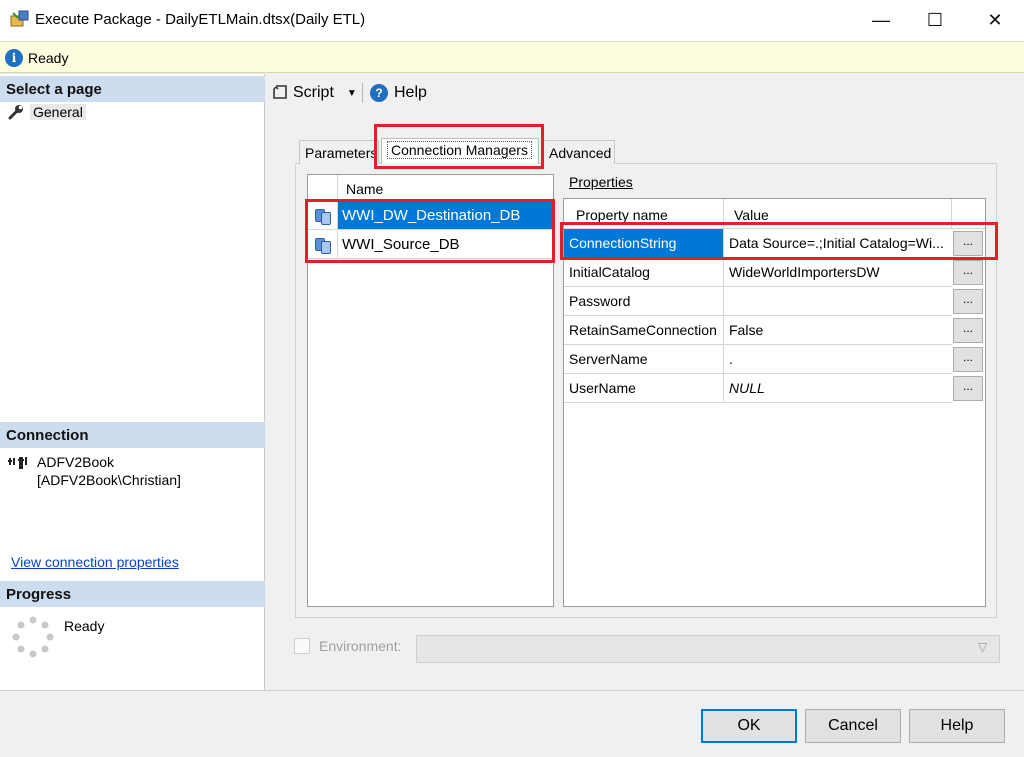 This screenshot has height=757, width=1024. What do you see at coordinates (302, 646) in the screenshot?
I see `environment-checkbox` at bounding box center [302, 646].